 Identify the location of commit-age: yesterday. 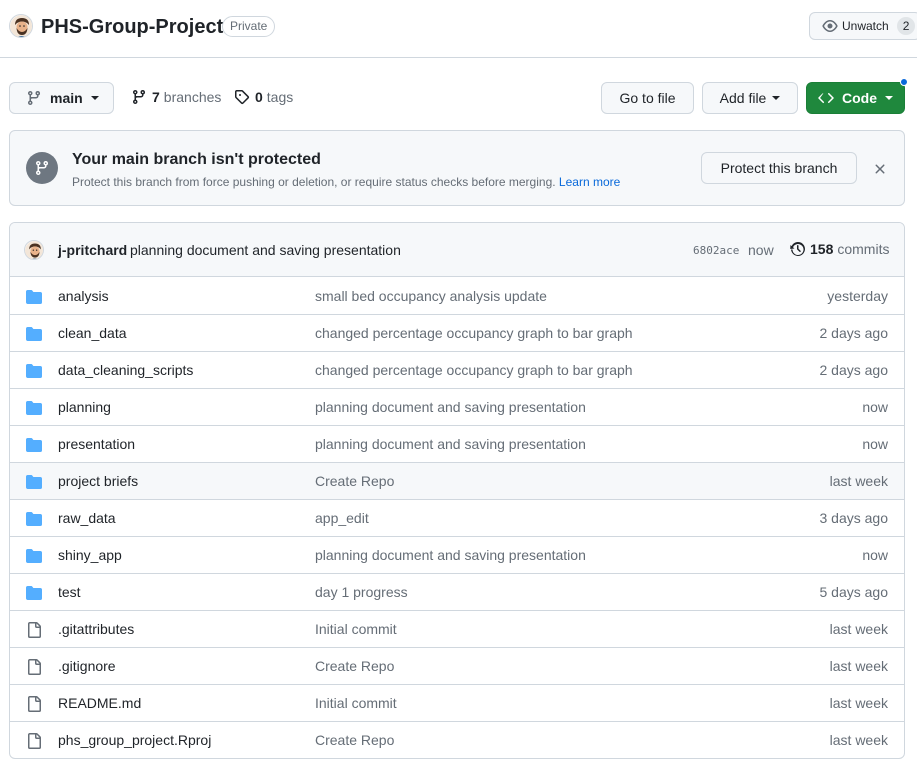
(857, 296).